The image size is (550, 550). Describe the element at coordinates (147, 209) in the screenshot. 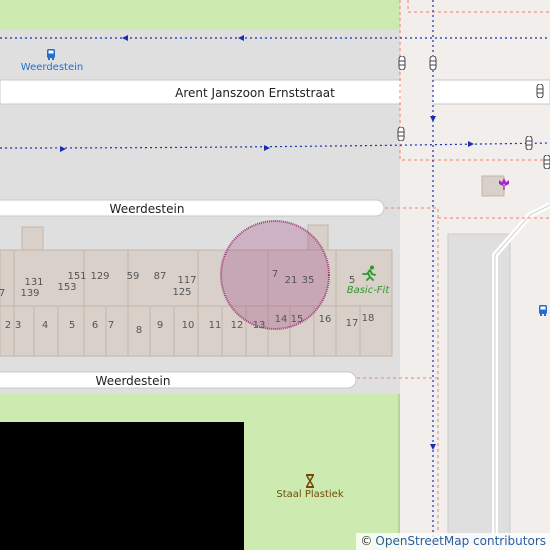

I see `street-label-weerdestein-north: Weerdestein` at that location.